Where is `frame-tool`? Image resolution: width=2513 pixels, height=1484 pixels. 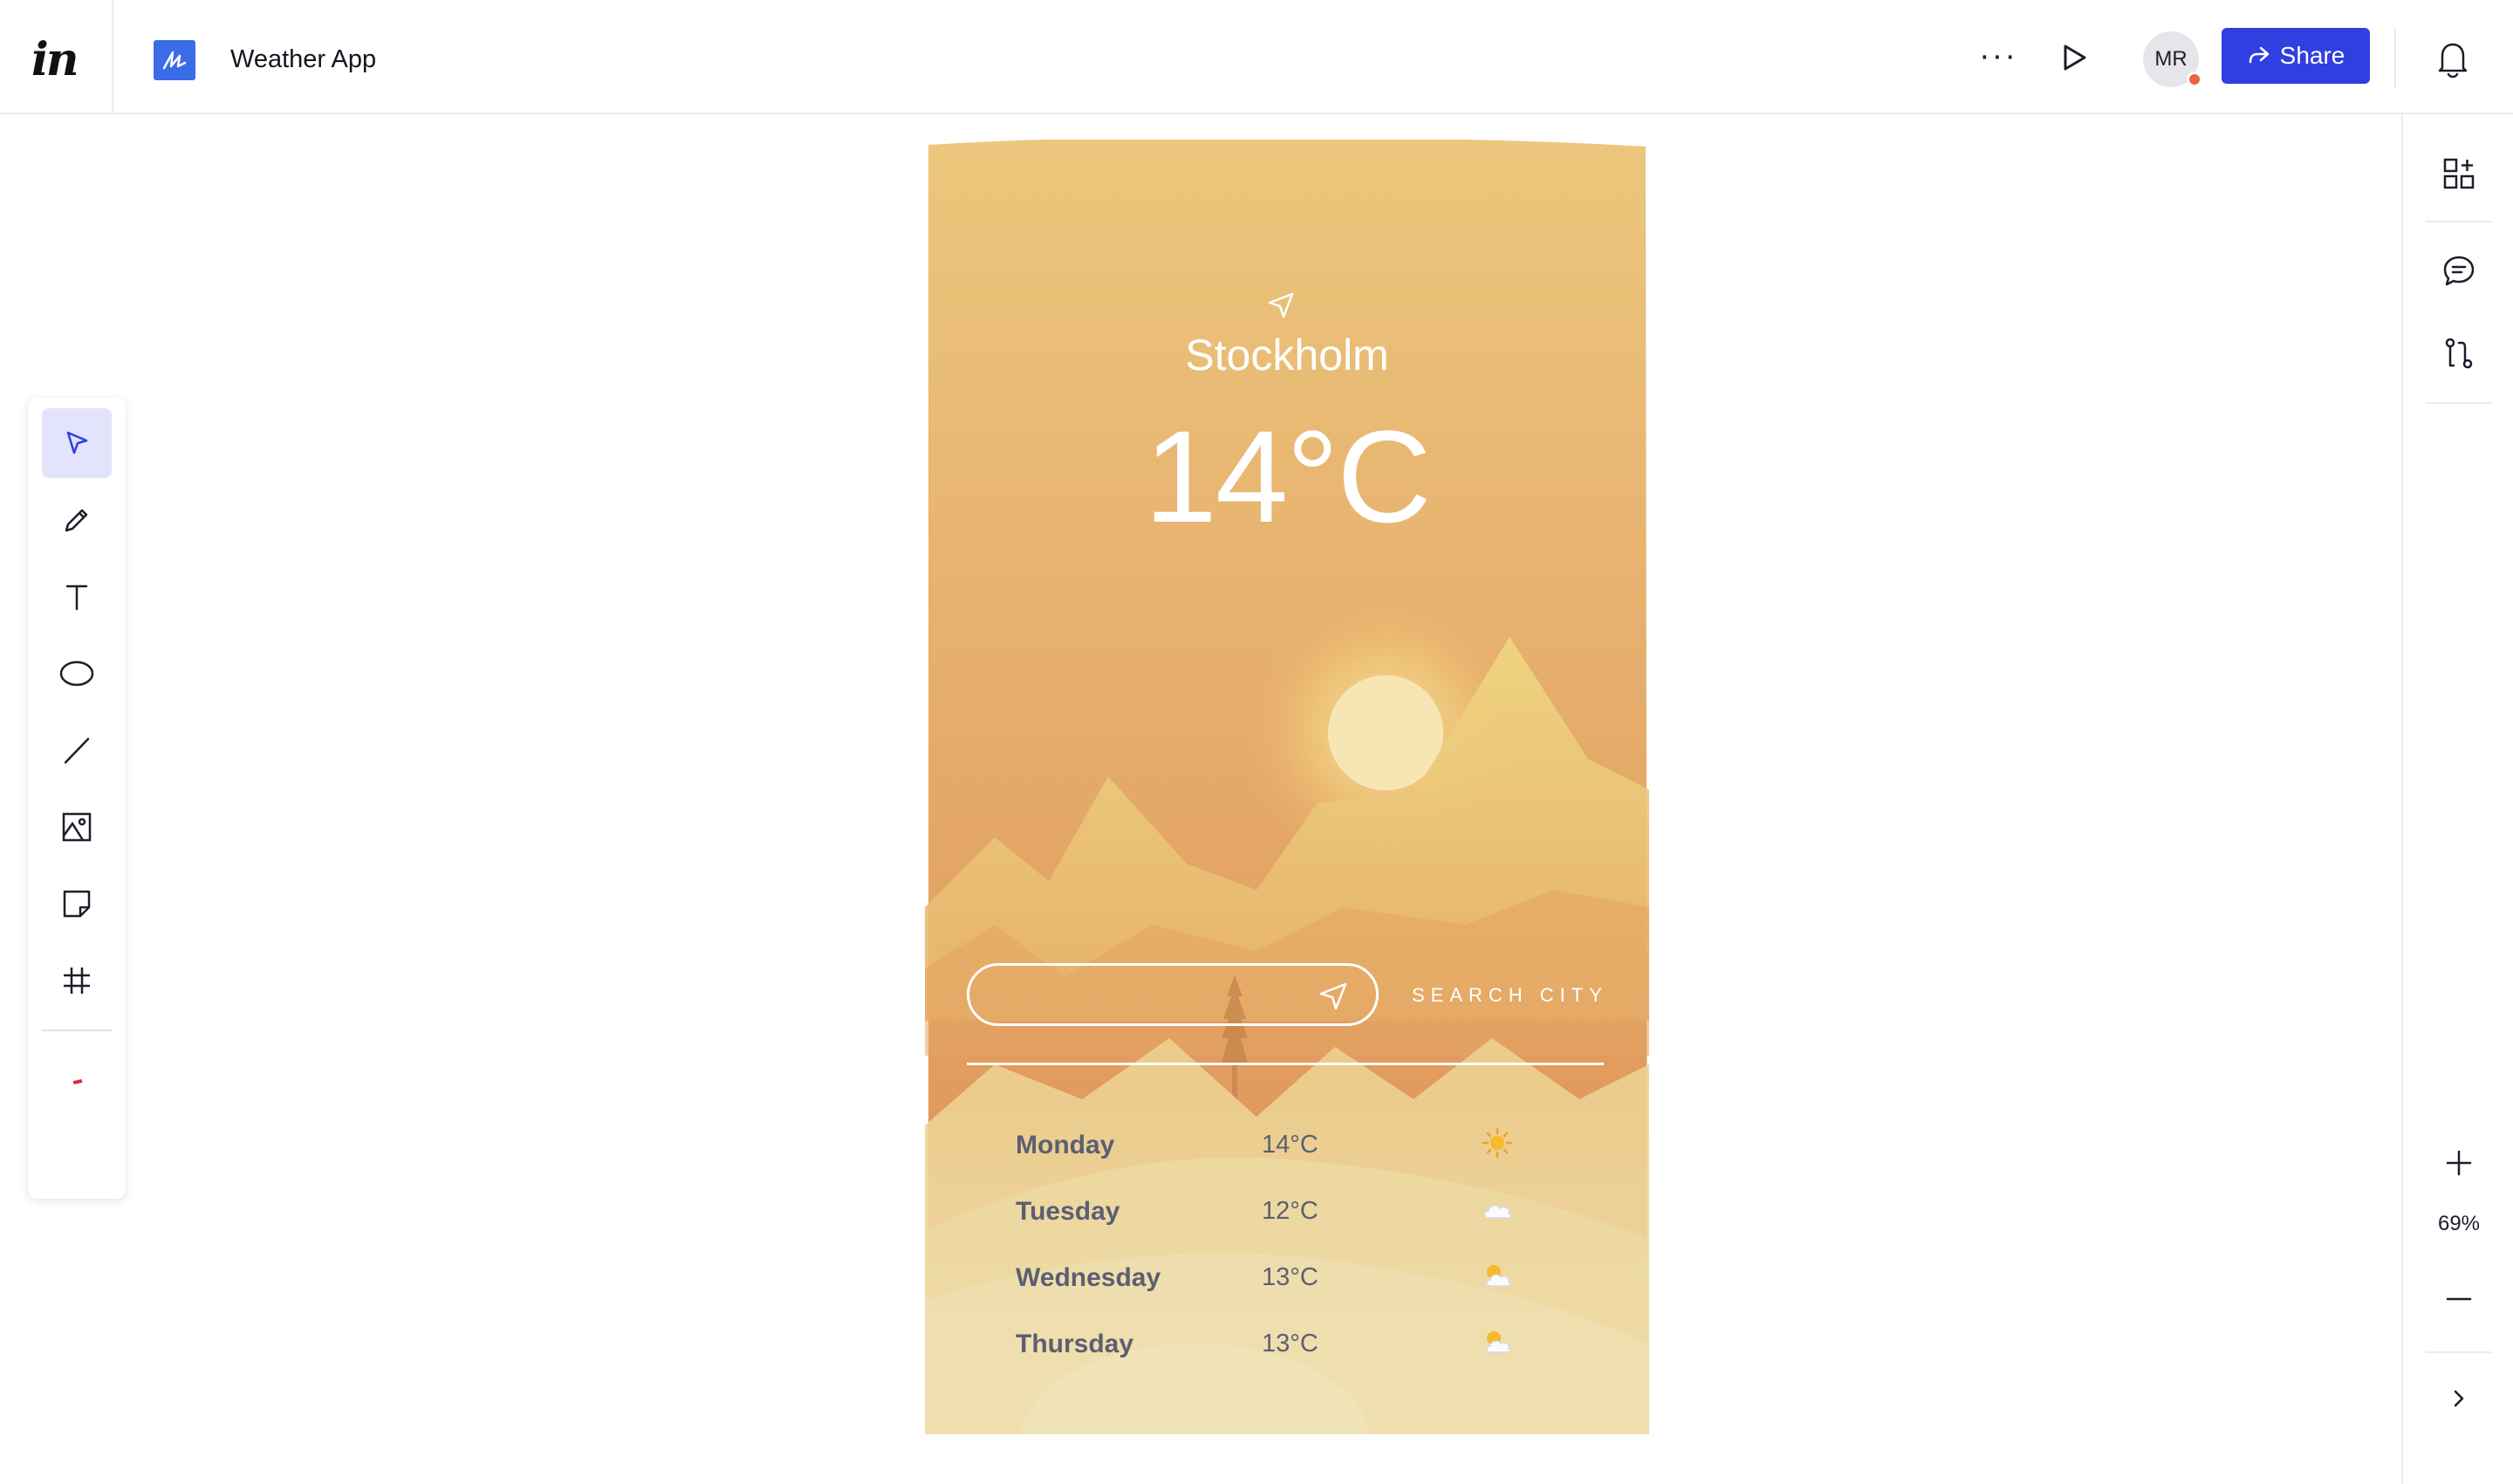
frame-tool is located at coordinates (77, 981).